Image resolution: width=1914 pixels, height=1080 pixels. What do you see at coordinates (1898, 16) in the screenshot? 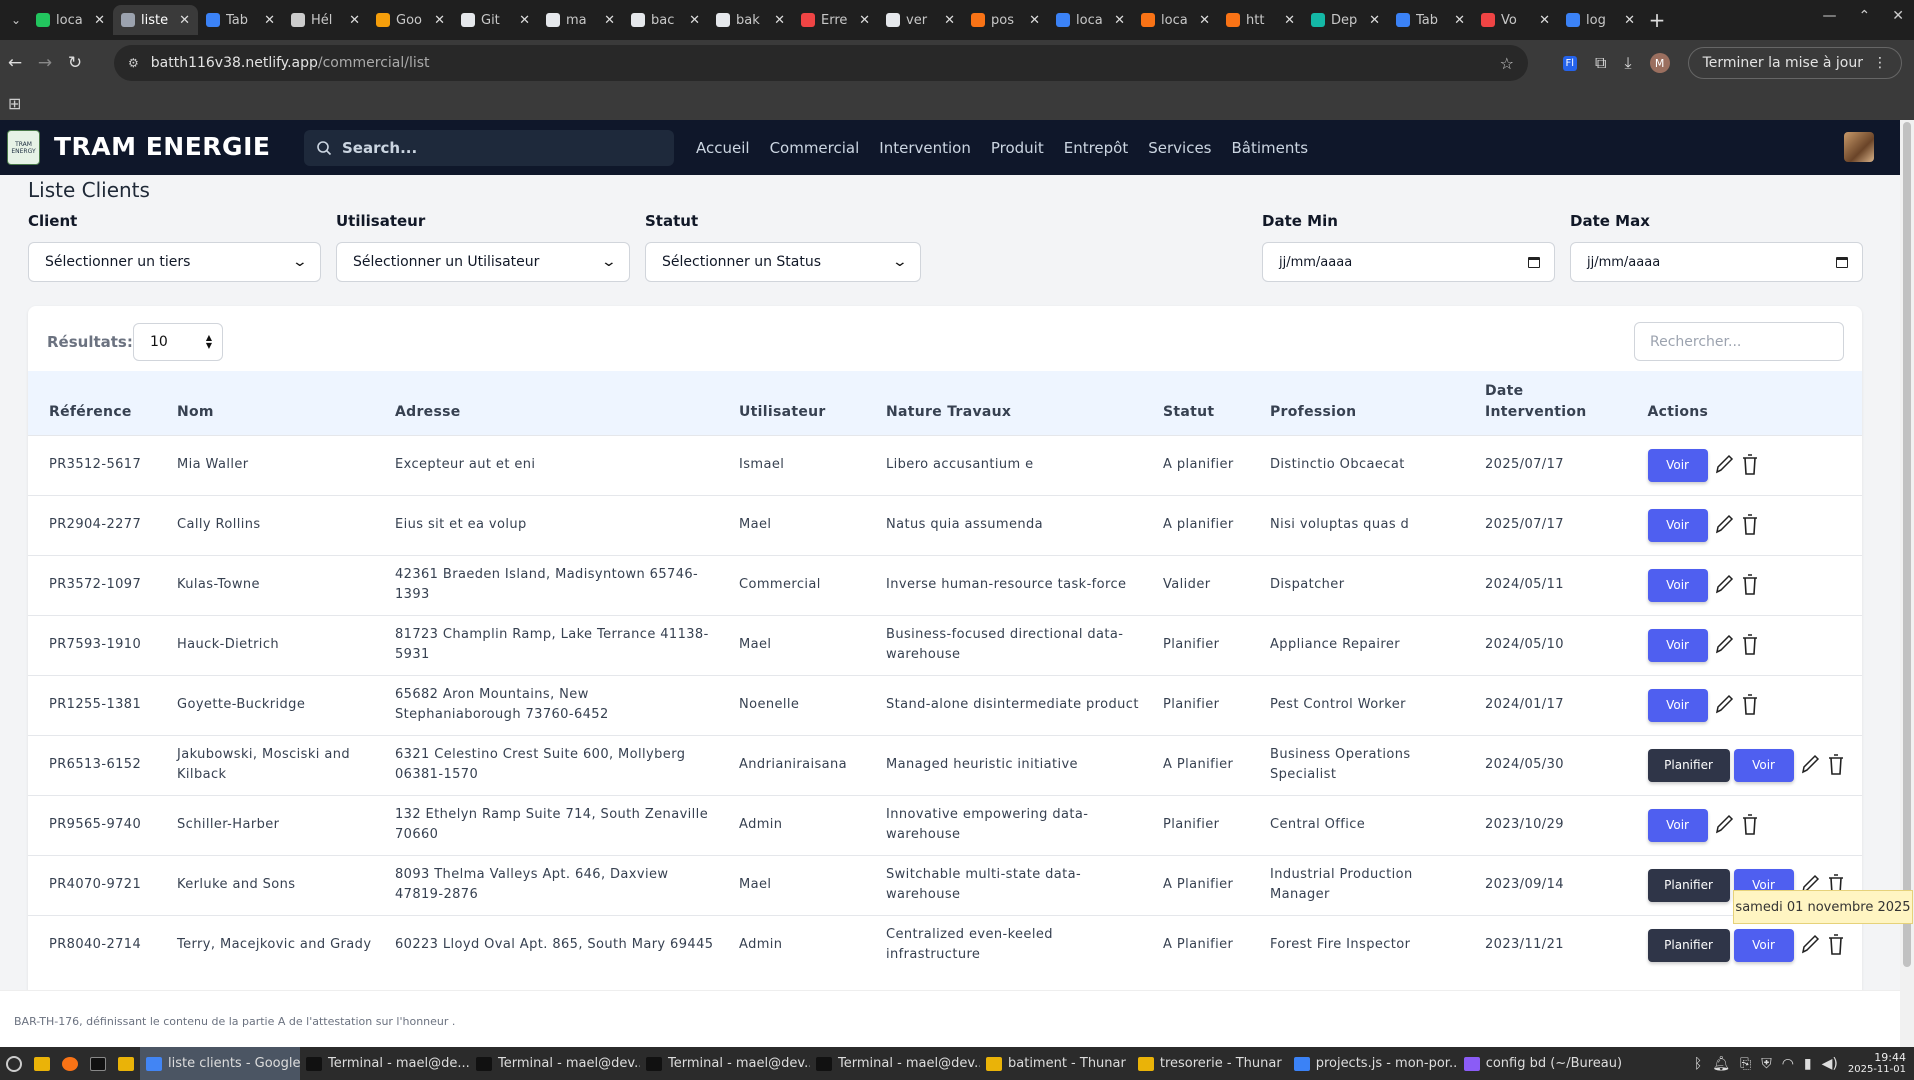
I see `close-window-icon: ✕` at bounding box center [1898, 16].